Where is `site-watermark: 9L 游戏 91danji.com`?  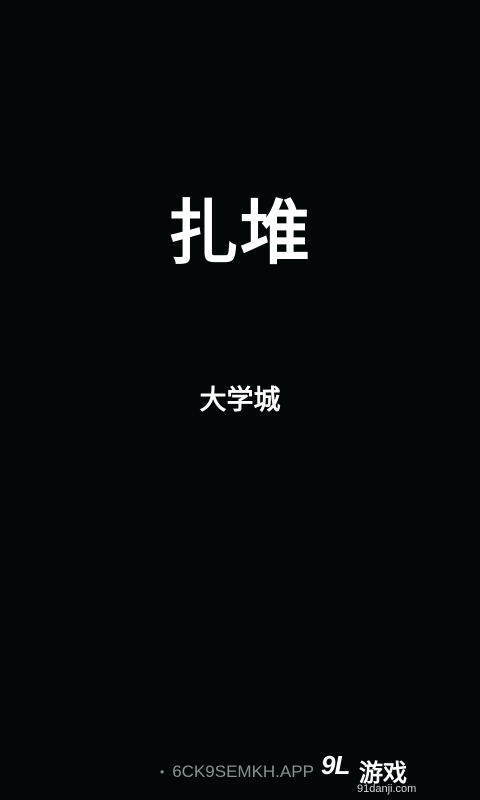
site-watermark: 9L 游戏 91danji.com is located at coordinates (393, 773).